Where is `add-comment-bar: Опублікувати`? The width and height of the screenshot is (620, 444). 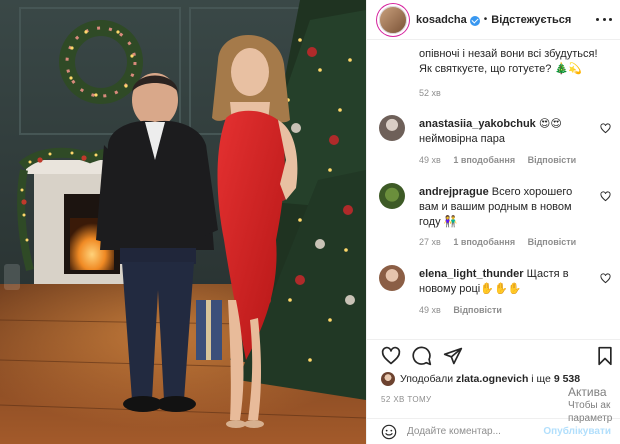
add-comment-bar: Опублікувати is located at coordinates (493, 431).